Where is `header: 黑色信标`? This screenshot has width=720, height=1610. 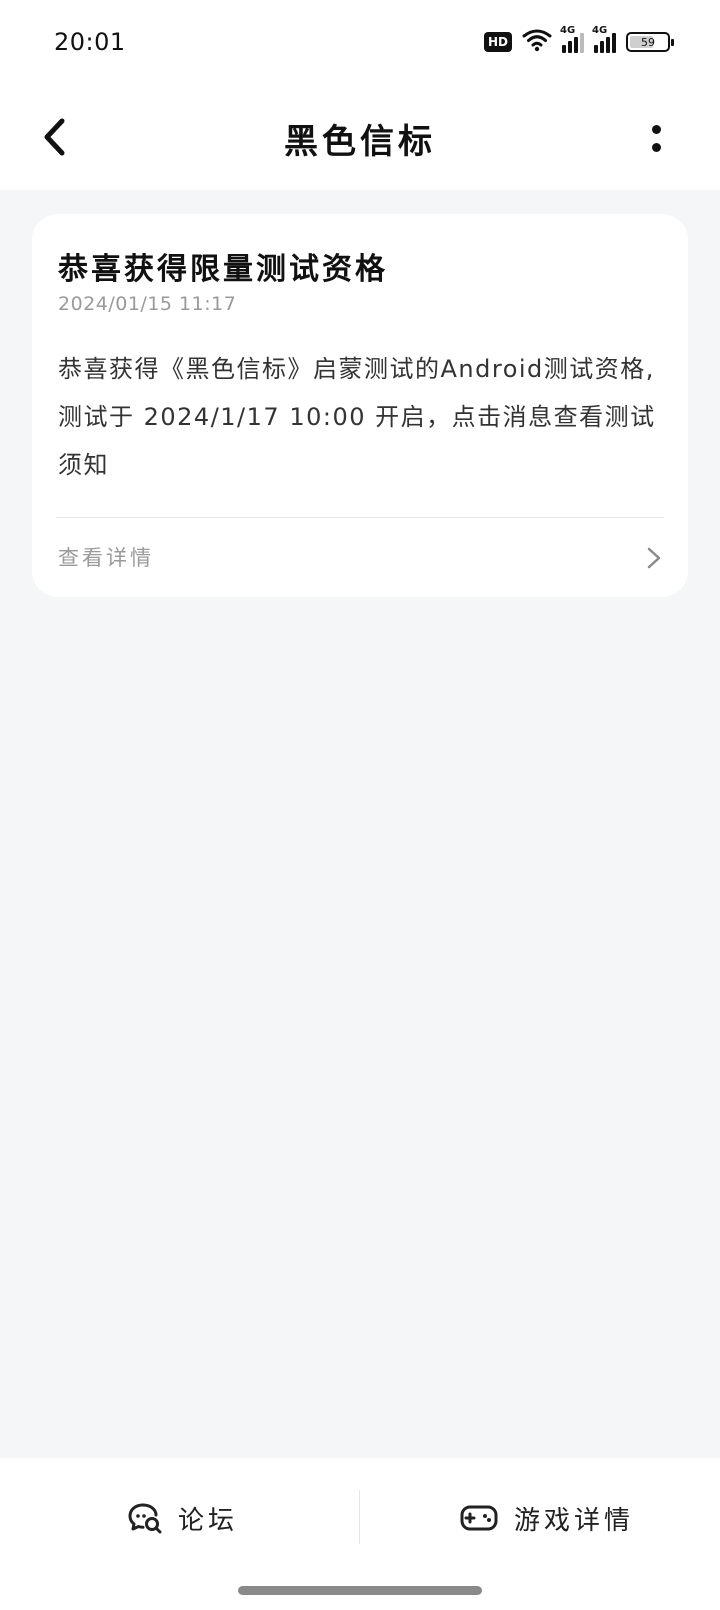
header: 黑色信标 is located at coordinates (360, 138).